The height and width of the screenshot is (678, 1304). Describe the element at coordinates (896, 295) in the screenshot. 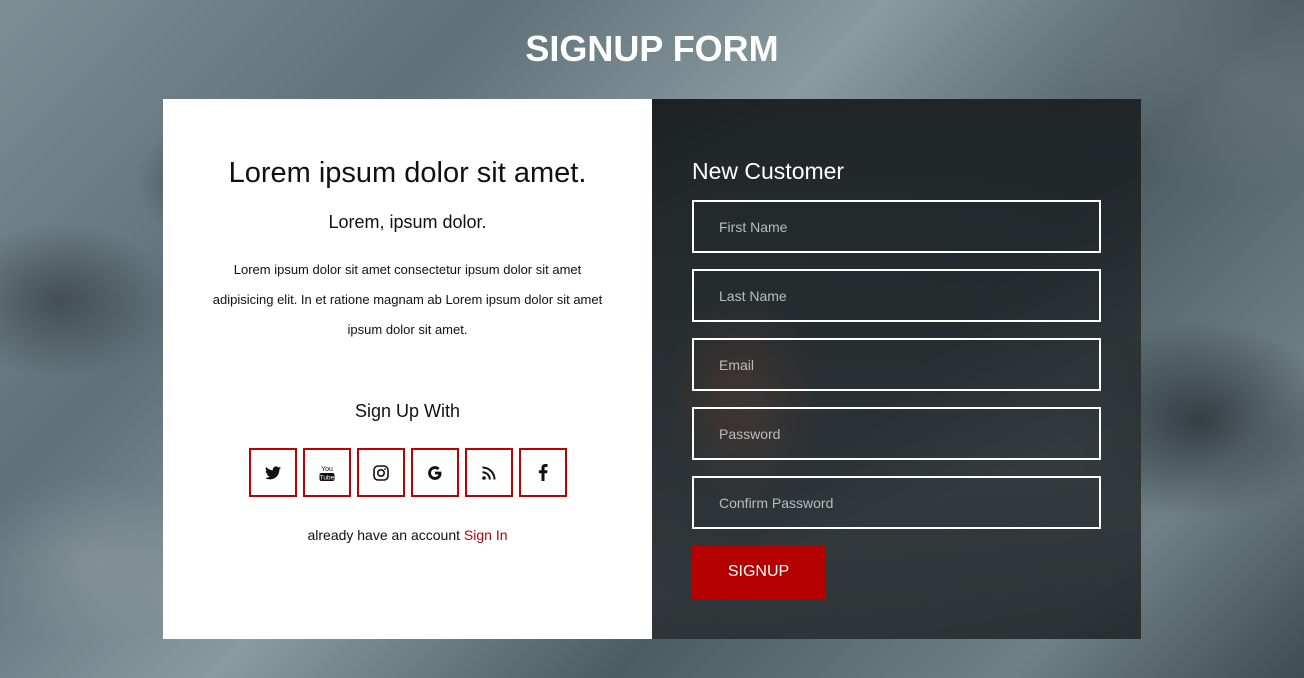

I see `last-name-input` at that location.